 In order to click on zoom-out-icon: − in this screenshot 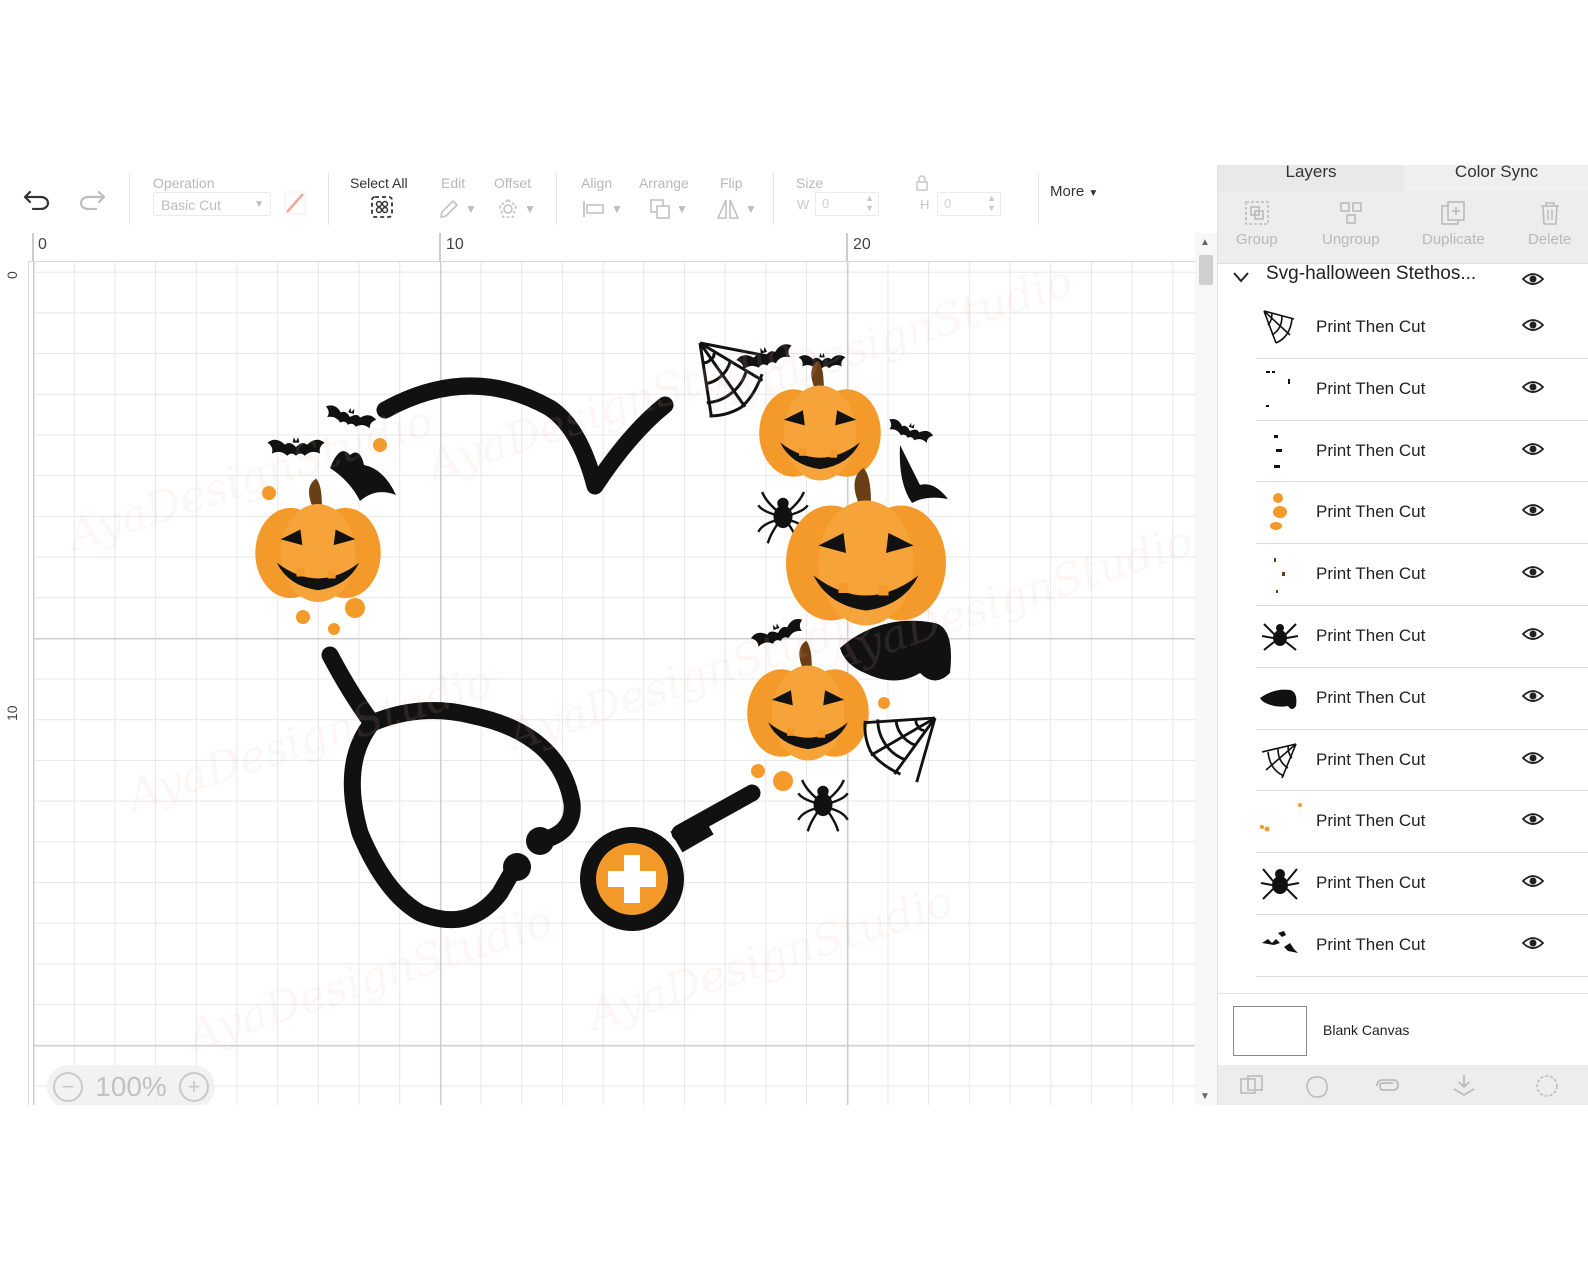, I will do `click(68, 1087)`.